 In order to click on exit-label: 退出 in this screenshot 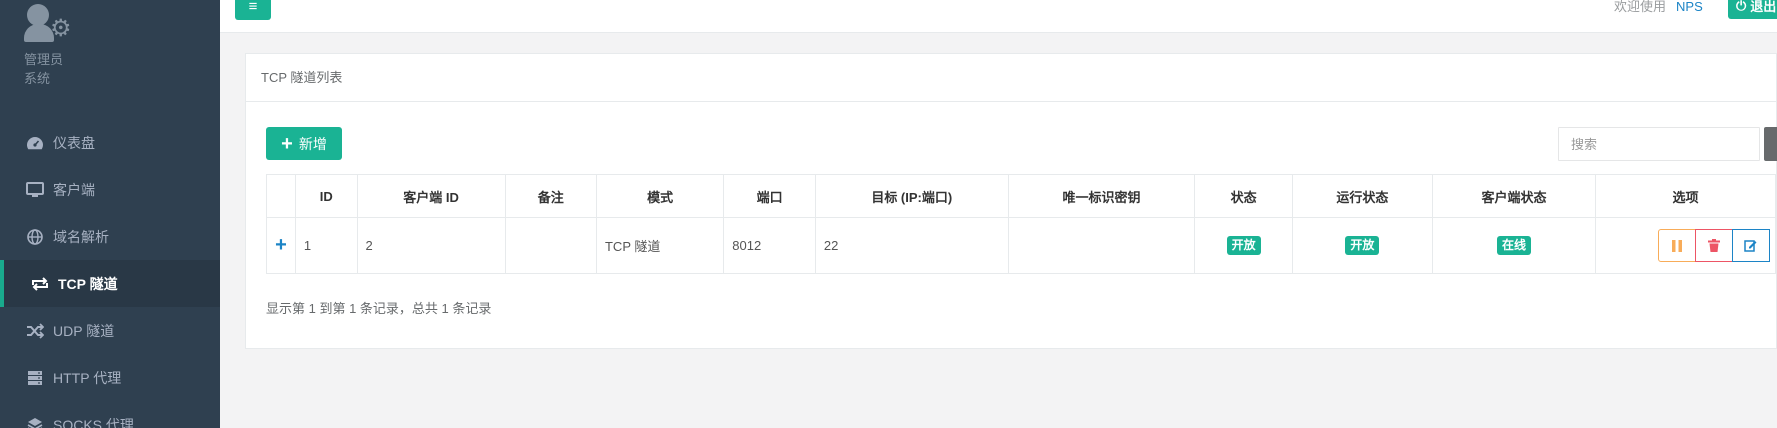, I will do `click(1763, 7)`.